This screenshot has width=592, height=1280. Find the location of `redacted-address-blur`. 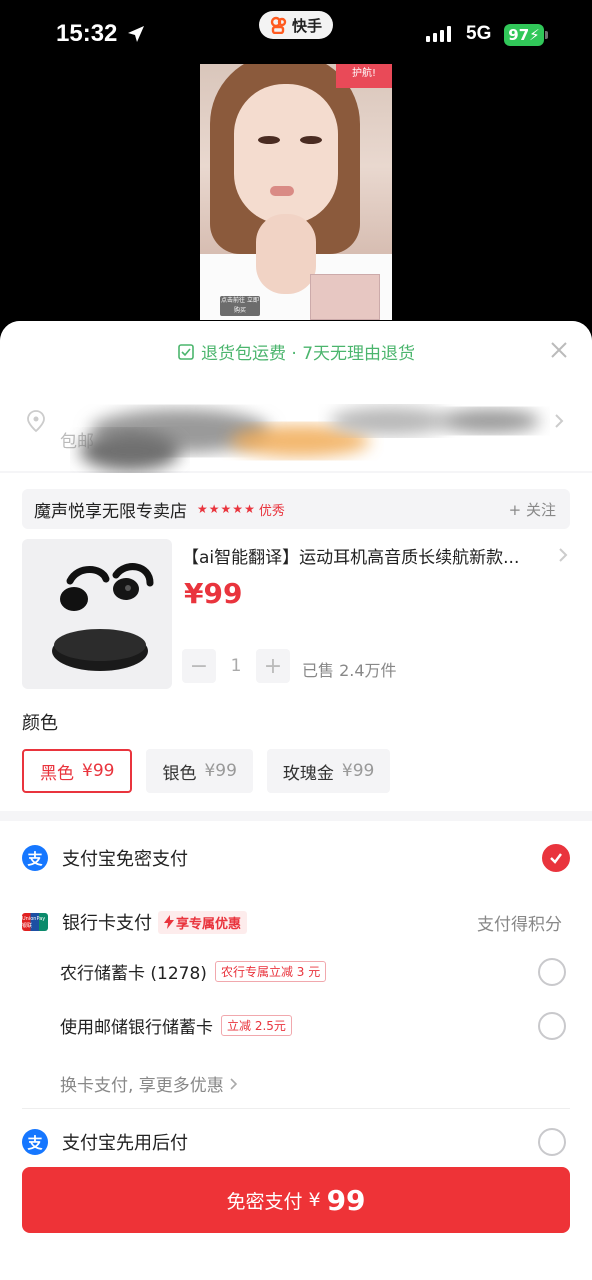

redacted-address-blur is located at coordinates (310, 439).